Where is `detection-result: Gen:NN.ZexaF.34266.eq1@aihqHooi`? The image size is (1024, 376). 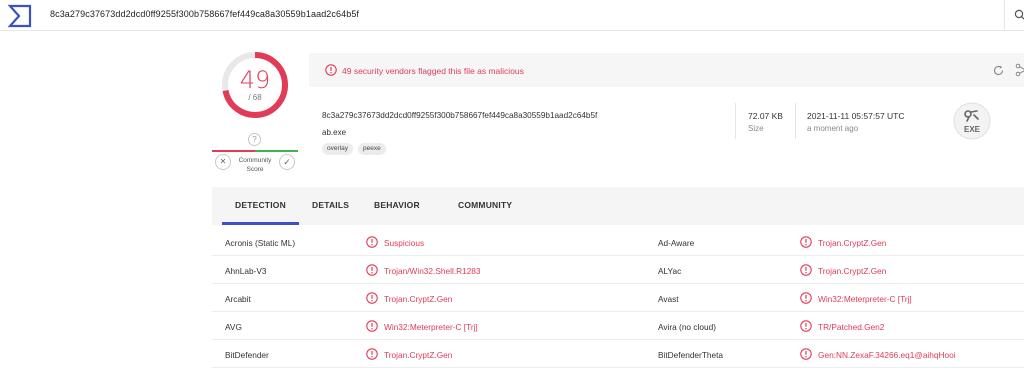 detection-result: Gen:NN.ZexaF.34266.eq1@aihqHooi is located at coordinates (887, 355).